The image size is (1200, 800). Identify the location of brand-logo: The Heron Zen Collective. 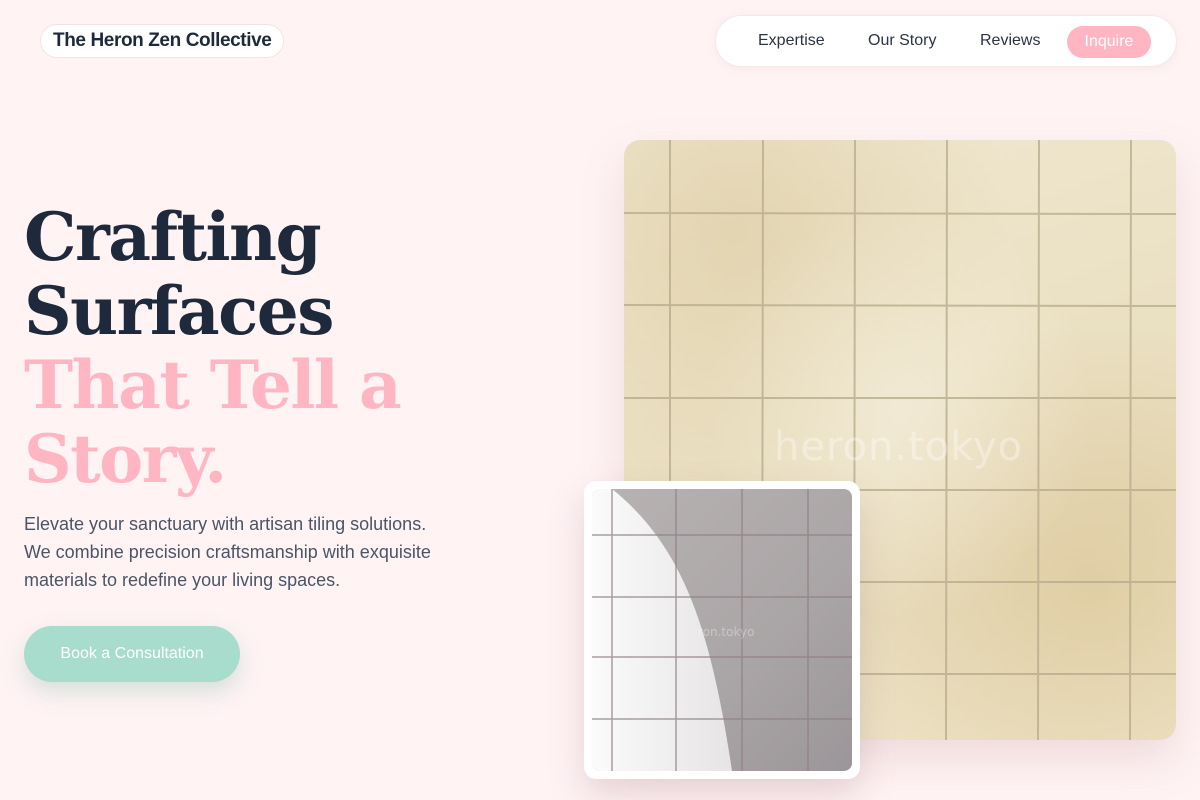
(162, 41).